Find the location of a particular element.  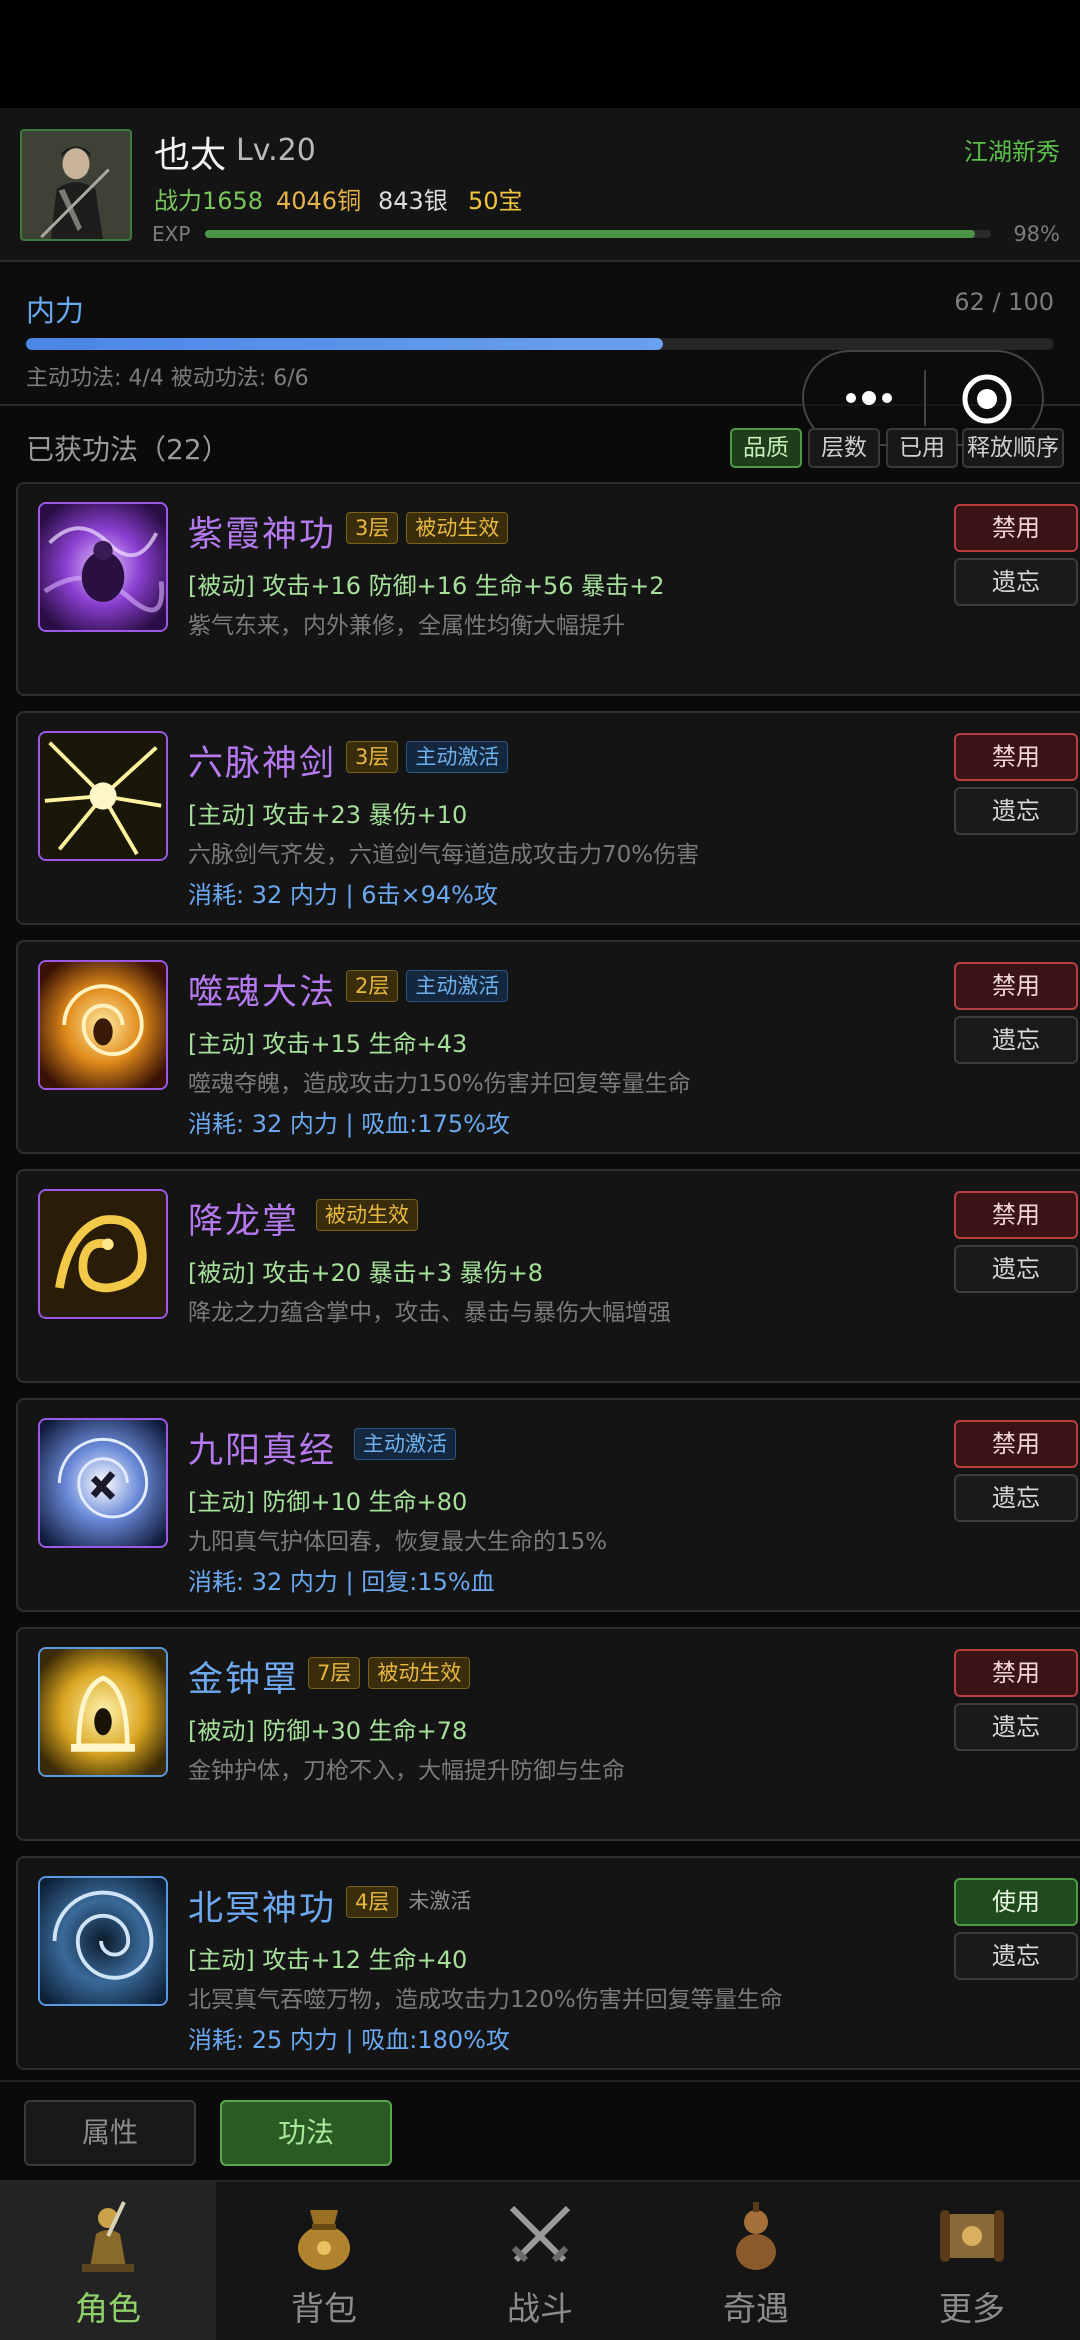

silver-count: 843银 is located at coordinates (413, 201).